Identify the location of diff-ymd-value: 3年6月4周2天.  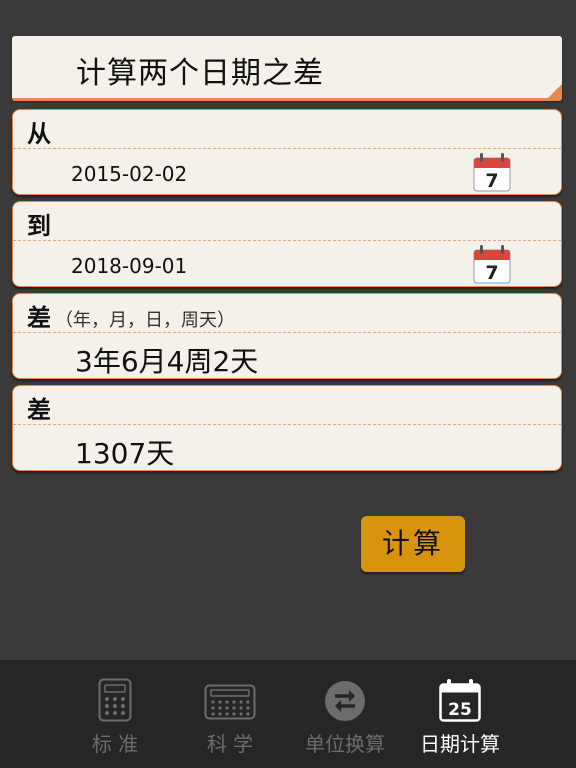
(167, 361).